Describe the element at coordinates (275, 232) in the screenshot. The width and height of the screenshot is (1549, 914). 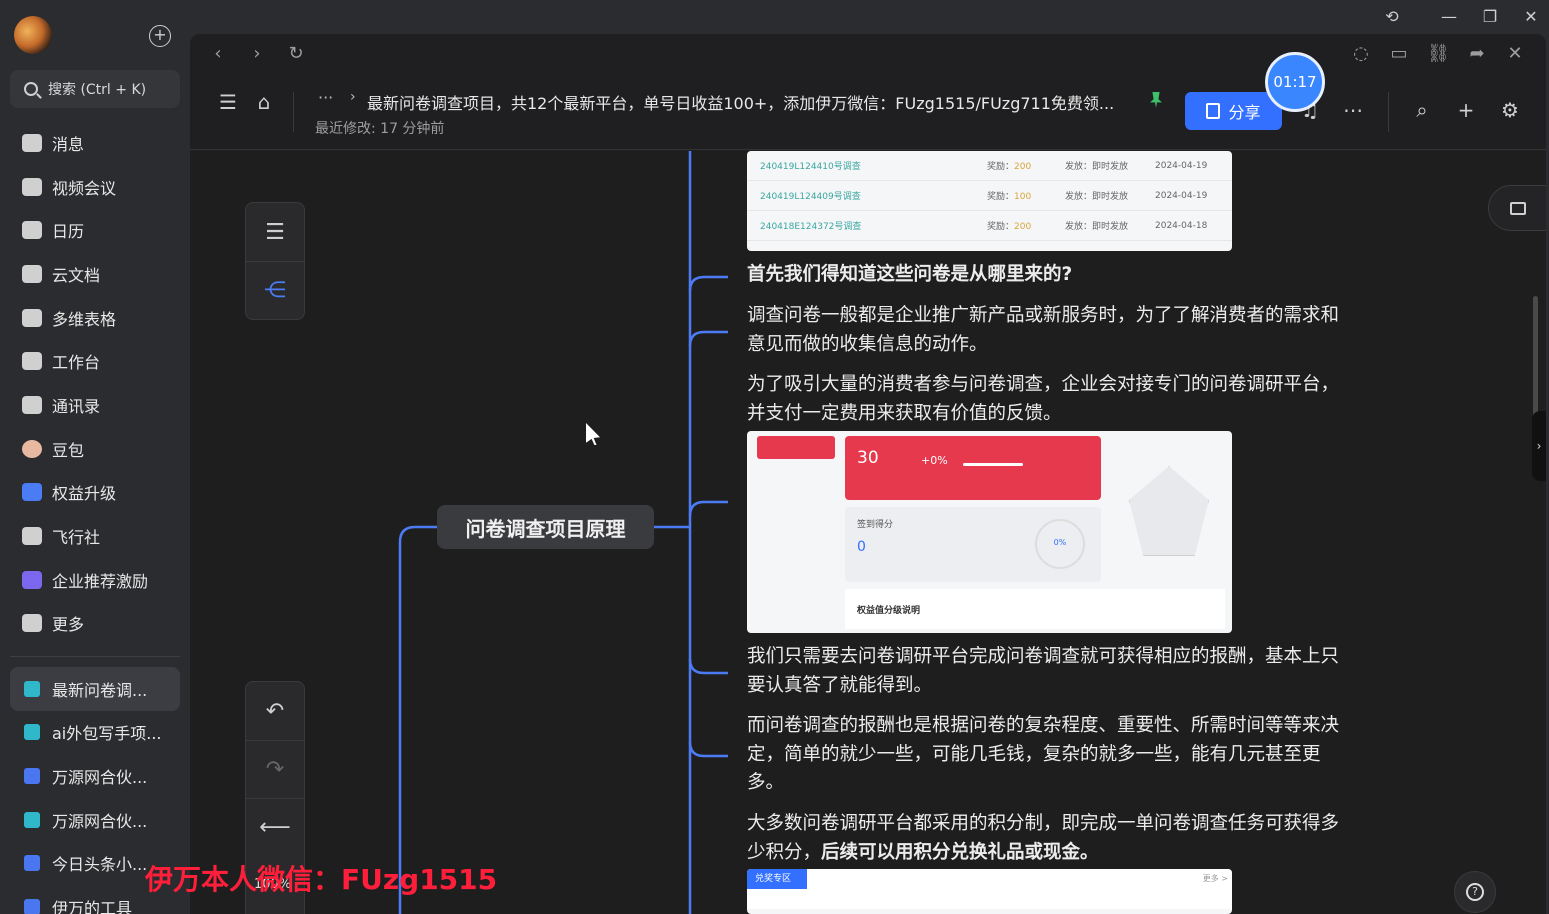
I see `outline-icon: ☰` at that location.